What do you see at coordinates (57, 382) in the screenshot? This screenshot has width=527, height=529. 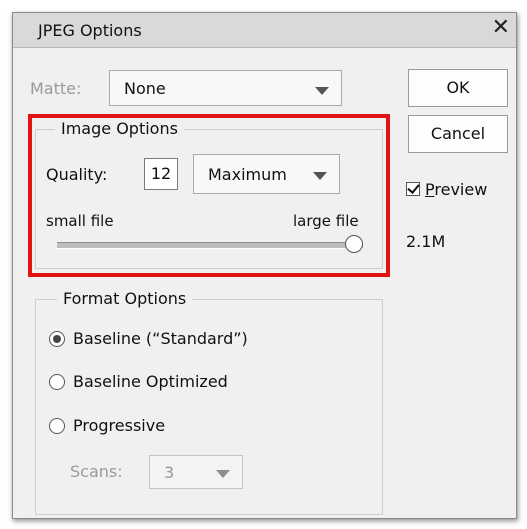 I see `radio-baseline-optimized` at bounding box center [57, 382].